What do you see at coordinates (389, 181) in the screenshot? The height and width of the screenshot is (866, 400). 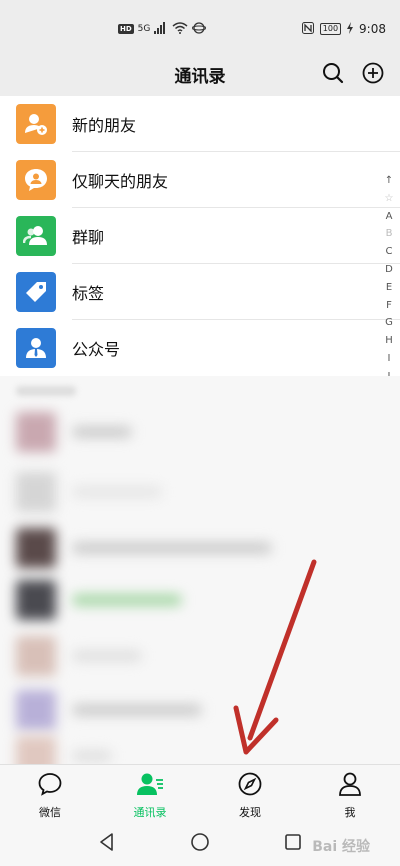 I see `alpha-index-letter: ↑` at bounding box center [389, 181].